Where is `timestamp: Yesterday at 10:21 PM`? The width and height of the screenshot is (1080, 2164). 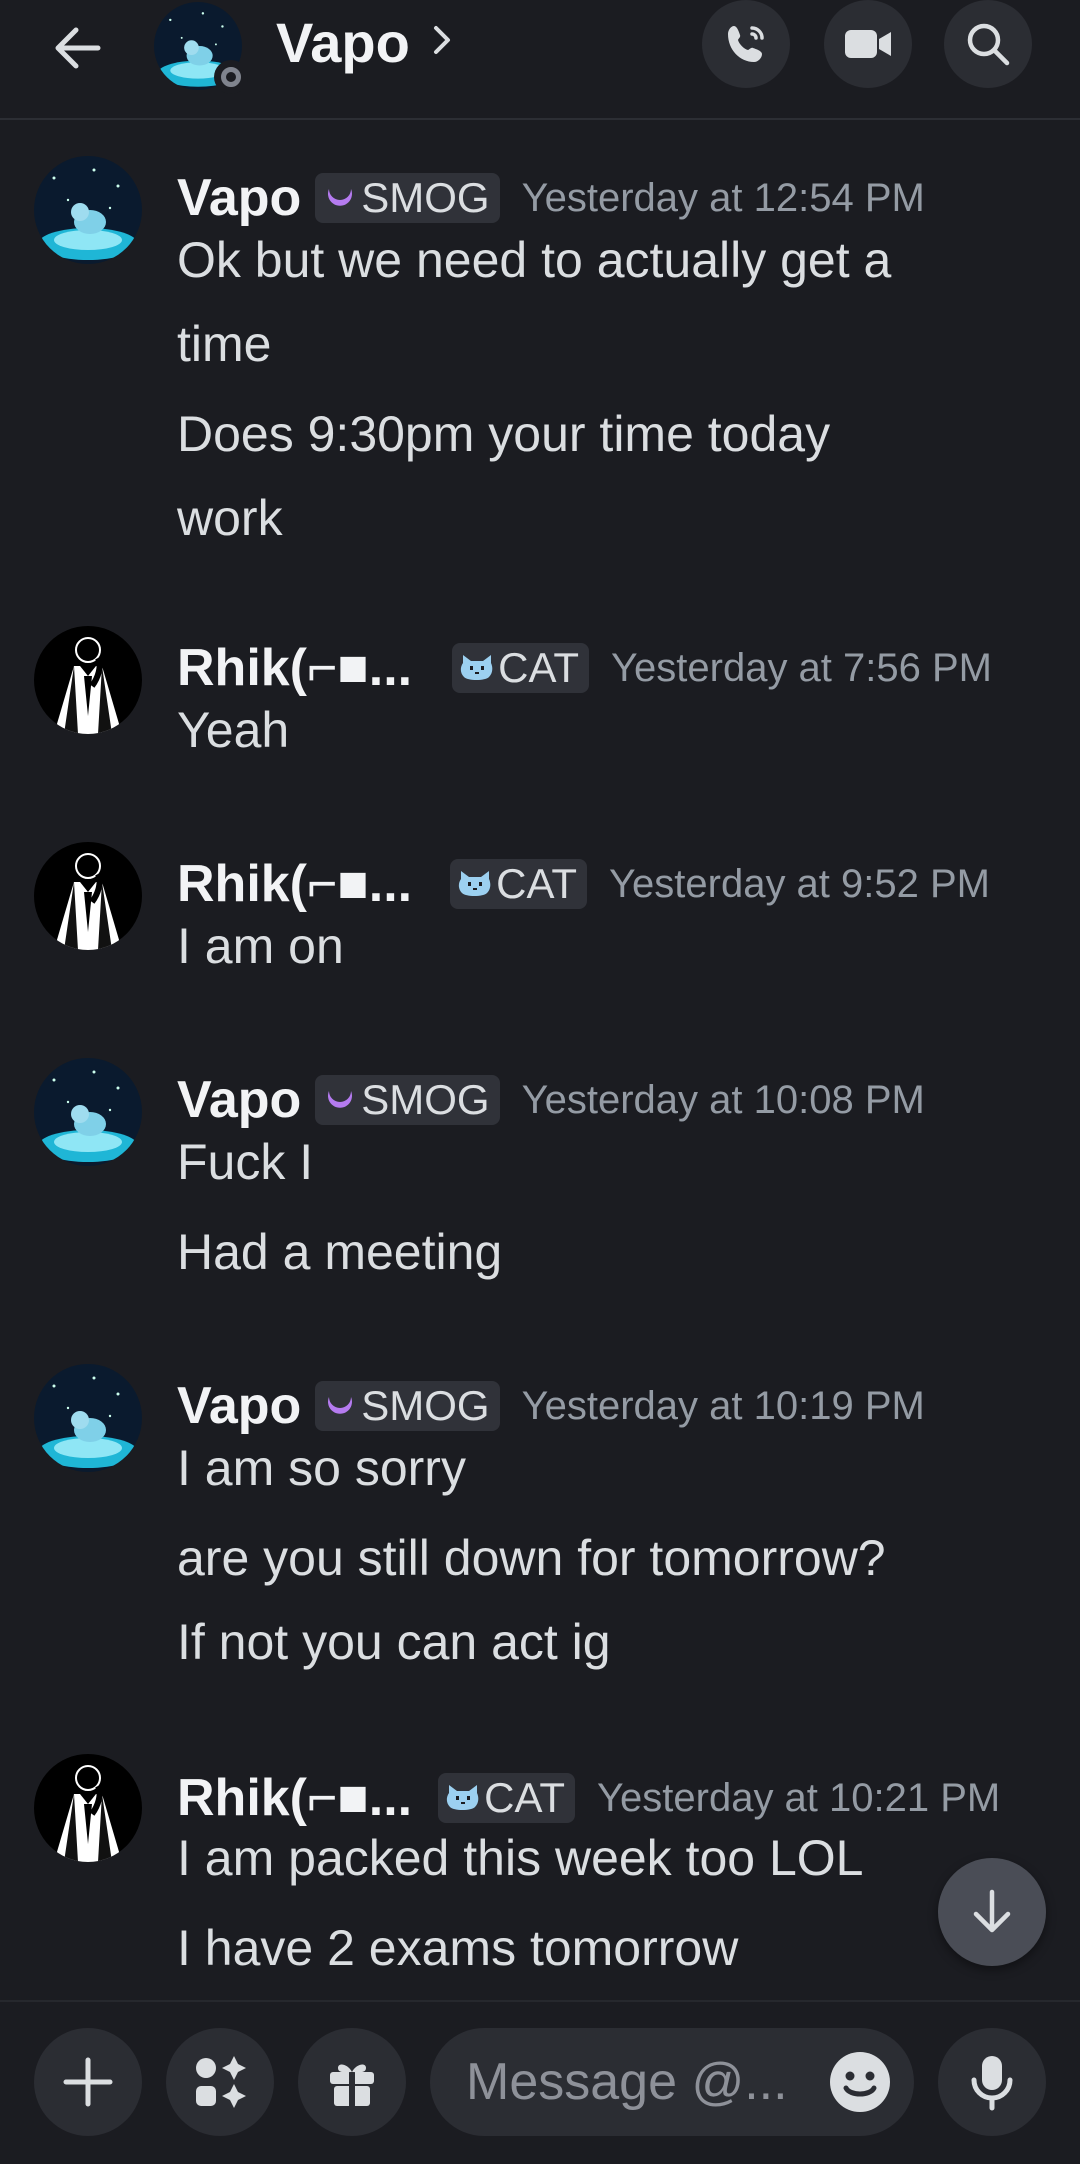 timestamp: Yesterday at 10:21 PM is located at coordinates (799, 1797).